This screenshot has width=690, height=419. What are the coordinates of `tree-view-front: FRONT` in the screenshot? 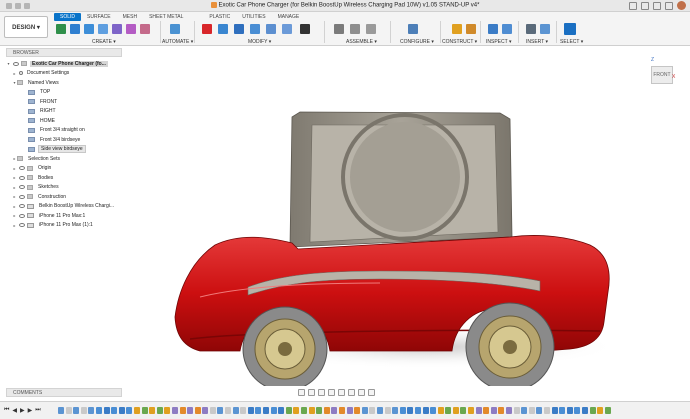 It's located at (64, 102).